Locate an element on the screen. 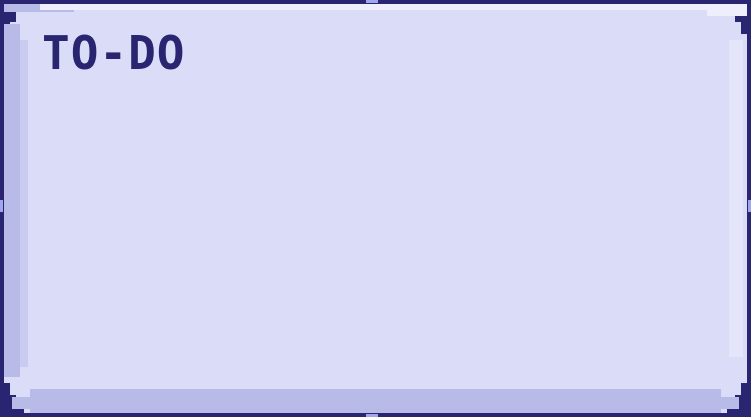 Image resolution: width=751 pixels, height=417 pixels. resize-handle-left is located at coordinates (1, 206).